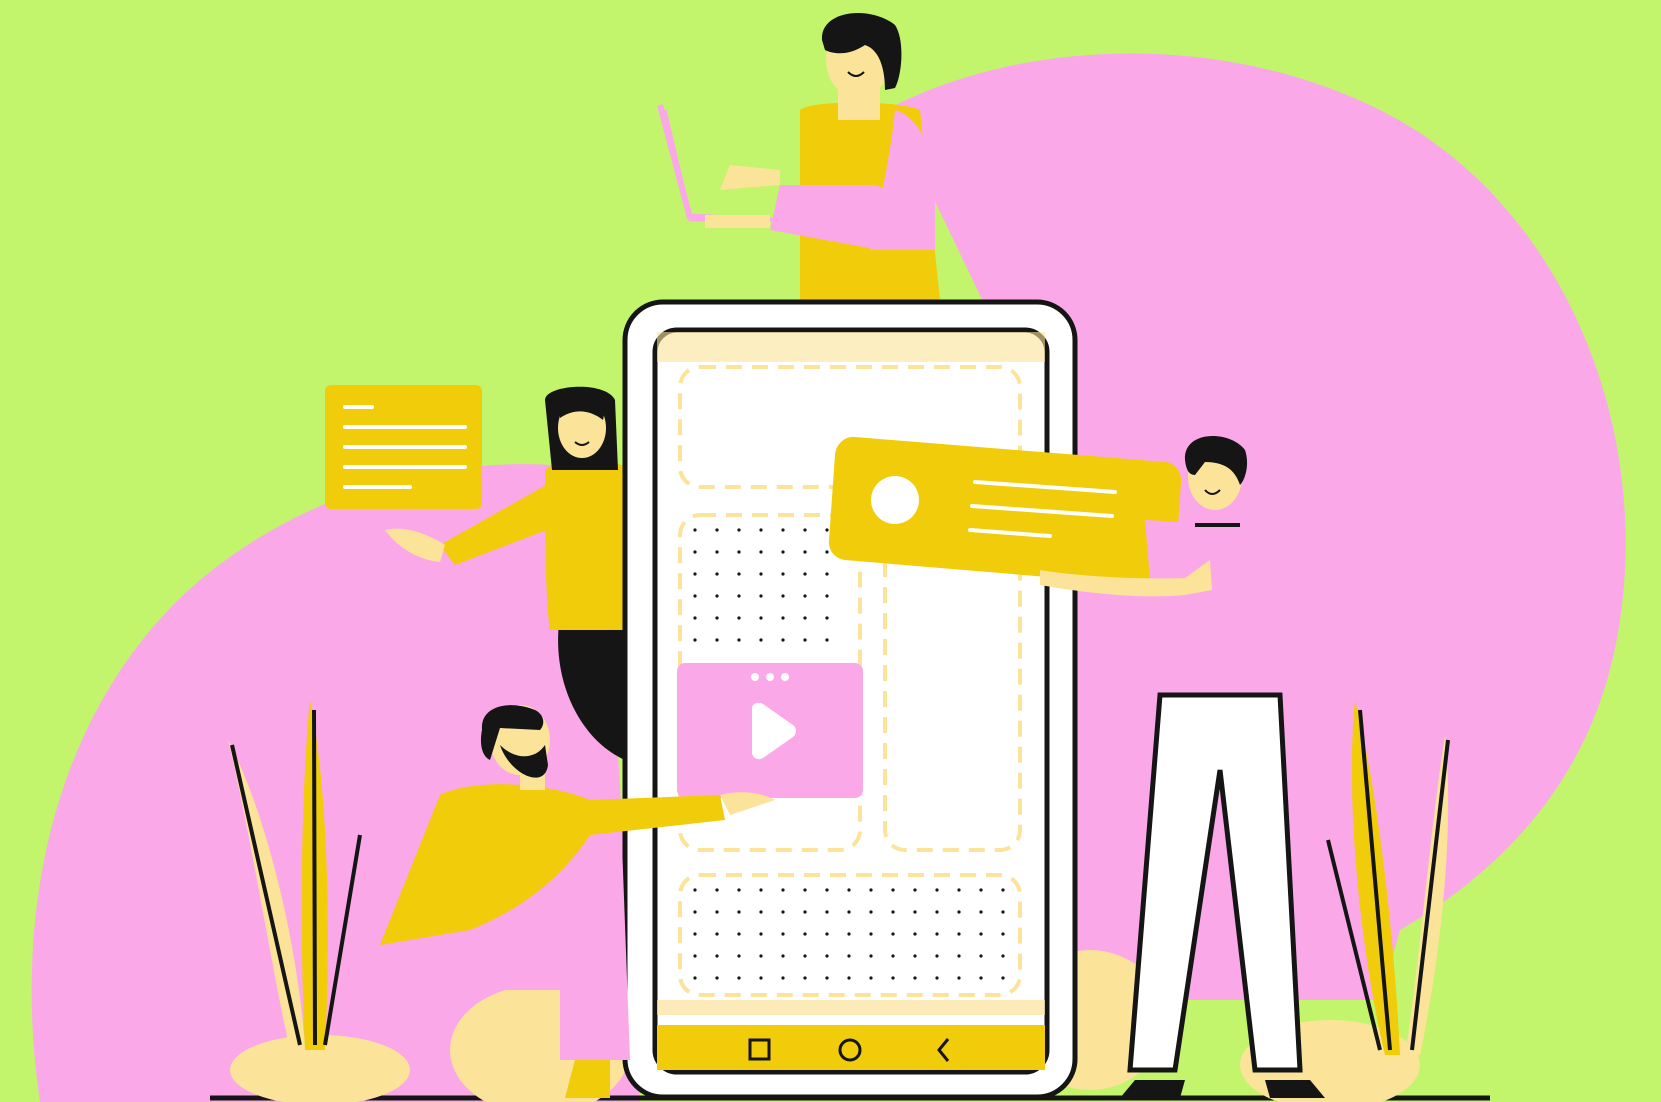  What do you see at coordinates (770, 730) in the screenshot?
I see `video-card` at bounding box center [770, 730].